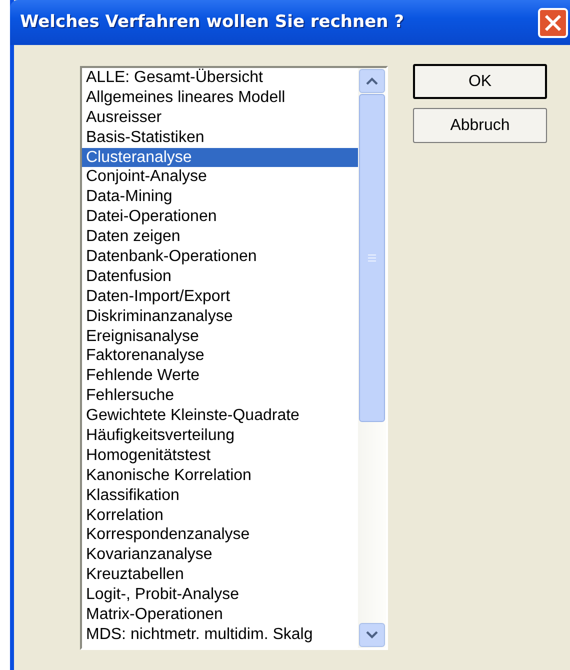 This screenshot has height=670, width=570. What do you see at coordinates (220, 456) in the screenshot?
I see `list-item: Homogenitätstest` at bounding box center [220, 456].